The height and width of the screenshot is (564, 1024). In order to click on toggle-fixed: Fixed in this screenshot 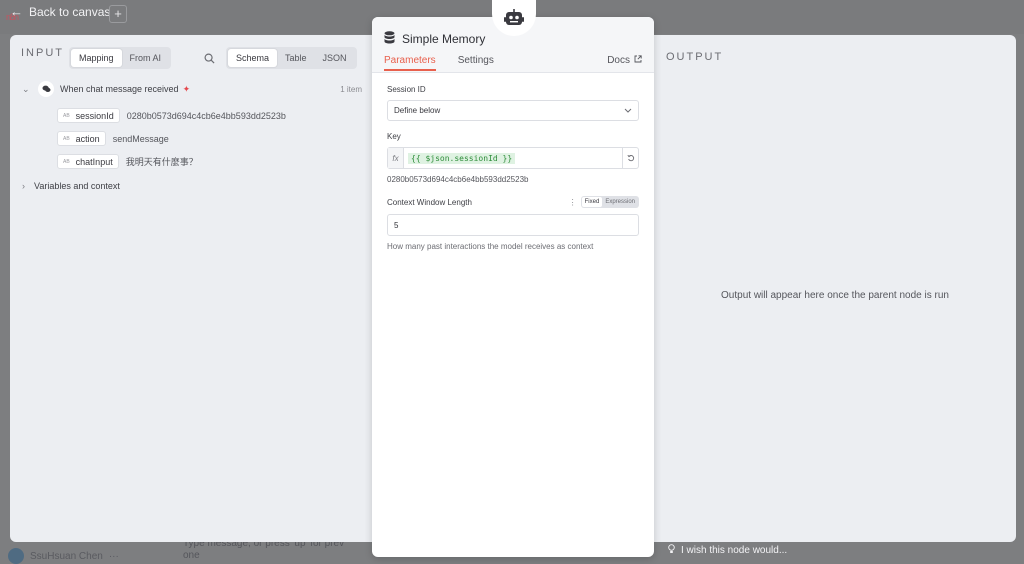, I will do `click(592, 202)`.